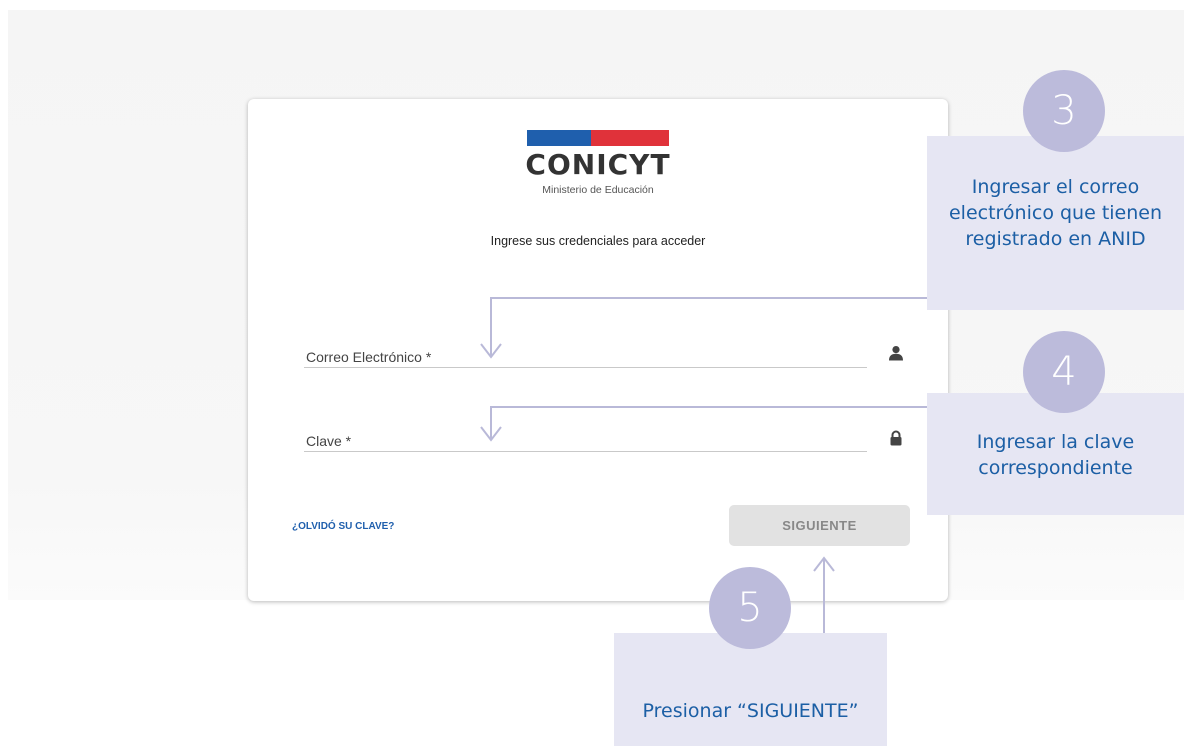 This screenshot has width=1184, height=746. I want to click on step-badge-4: 4, so click(1064, 372).